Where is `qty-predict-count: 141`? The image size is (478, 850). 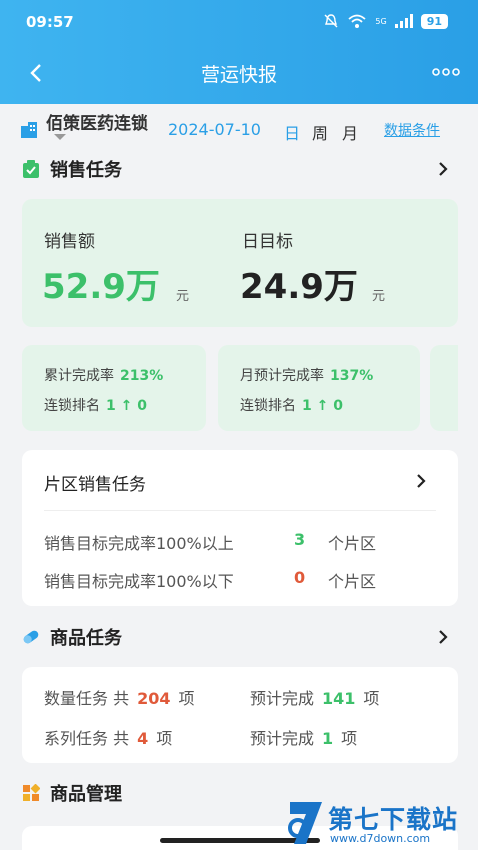 qty-predict-count: 141 is located at coordinates (339, 698).